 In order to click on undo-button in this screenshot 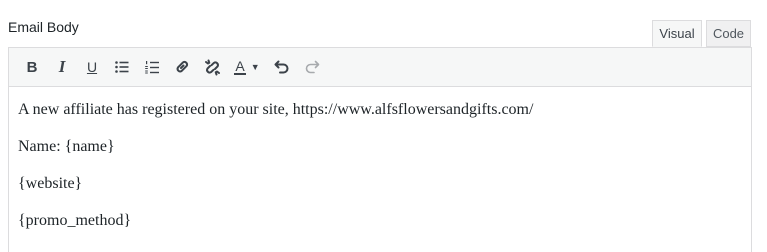, I will do `click(282, 67)`.